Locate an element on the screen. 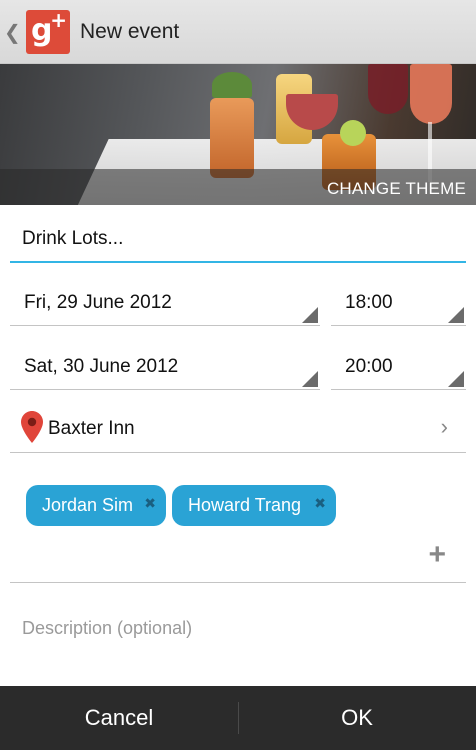  map-pin-icon is located at coordinates (32, 427).